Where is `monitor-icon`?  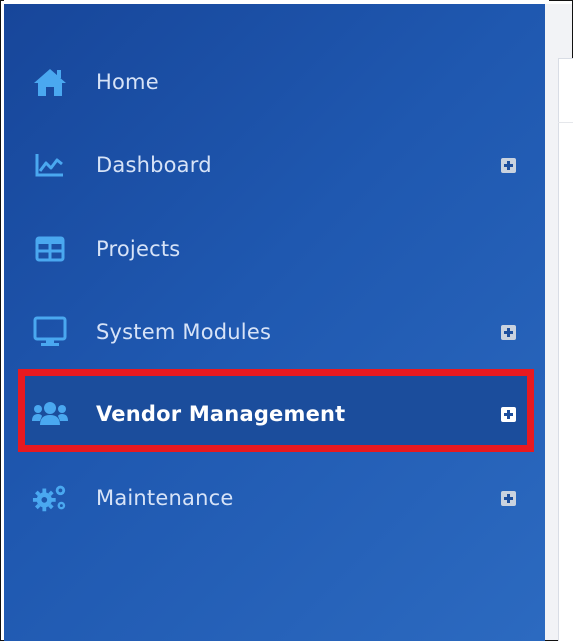
monitor-icon is located at coordinates (50, 332).